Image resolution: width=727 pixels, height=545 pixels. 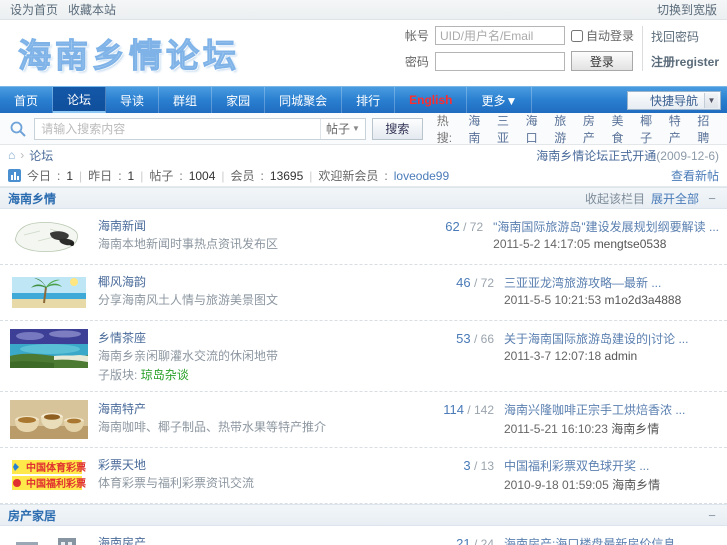 I want to click on thread-count: 3, so click(x=467, y=465).